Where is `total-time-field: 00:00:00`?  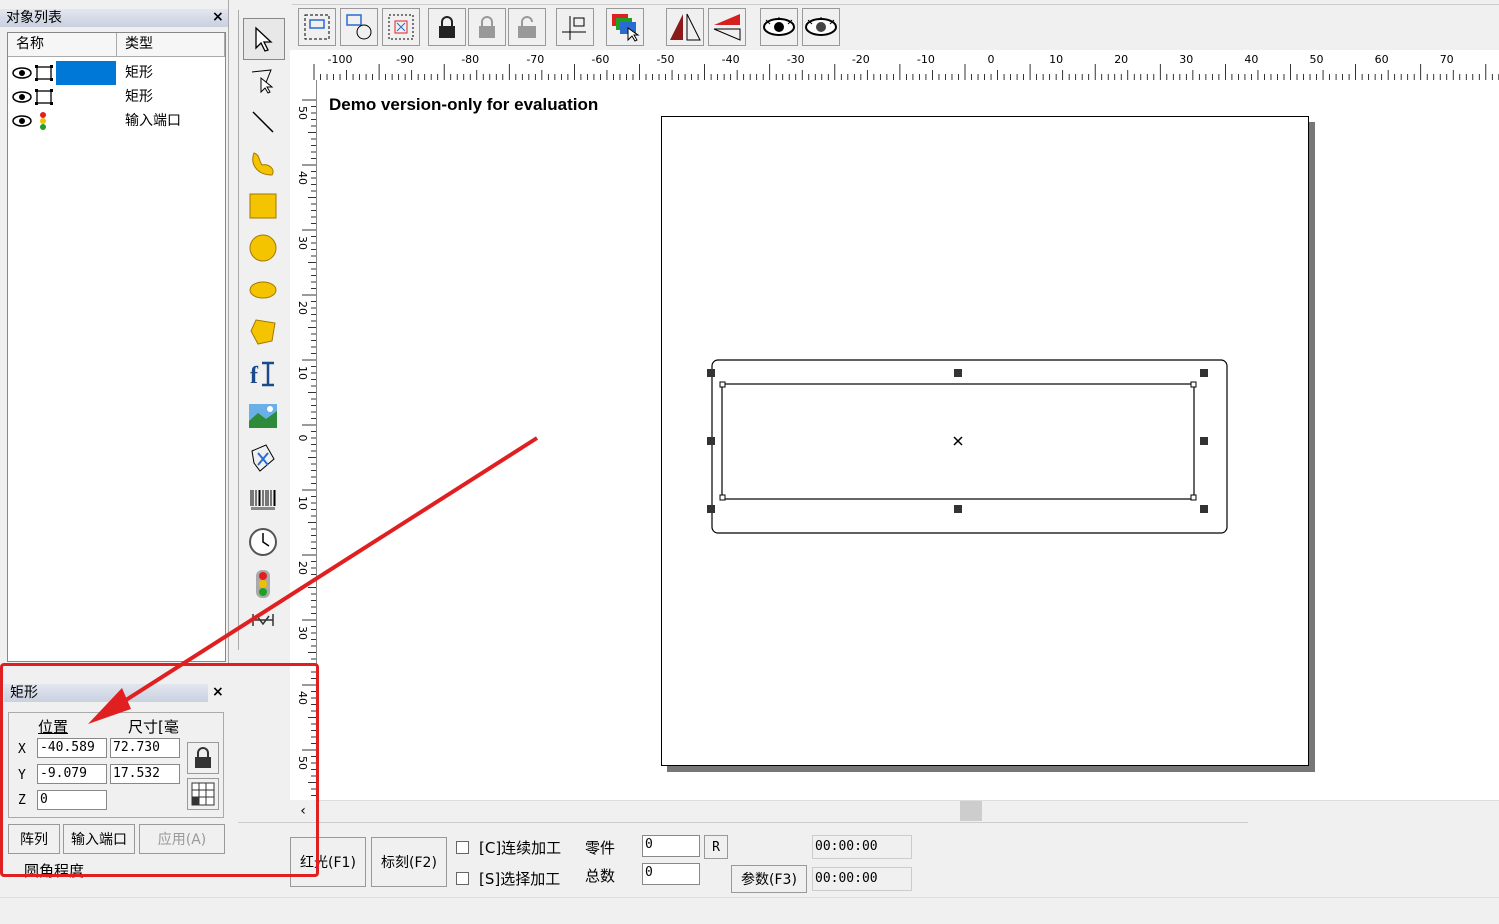
total-time-field: 00:00:00 is located at coordinates (862, 879).